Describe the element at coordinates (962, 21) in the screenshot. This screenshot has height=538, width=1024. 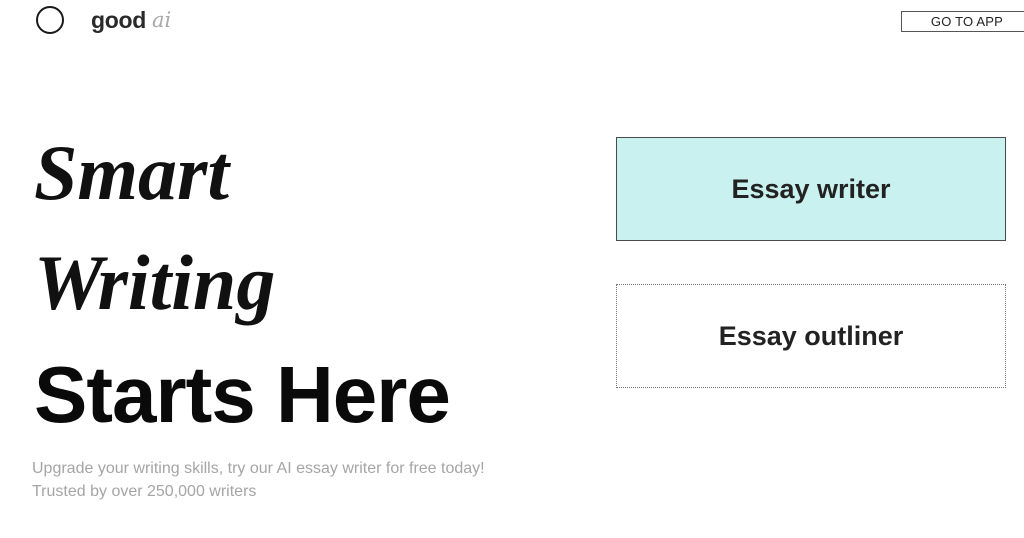
I see `go-to-app-button: GO TO APP` at that location.